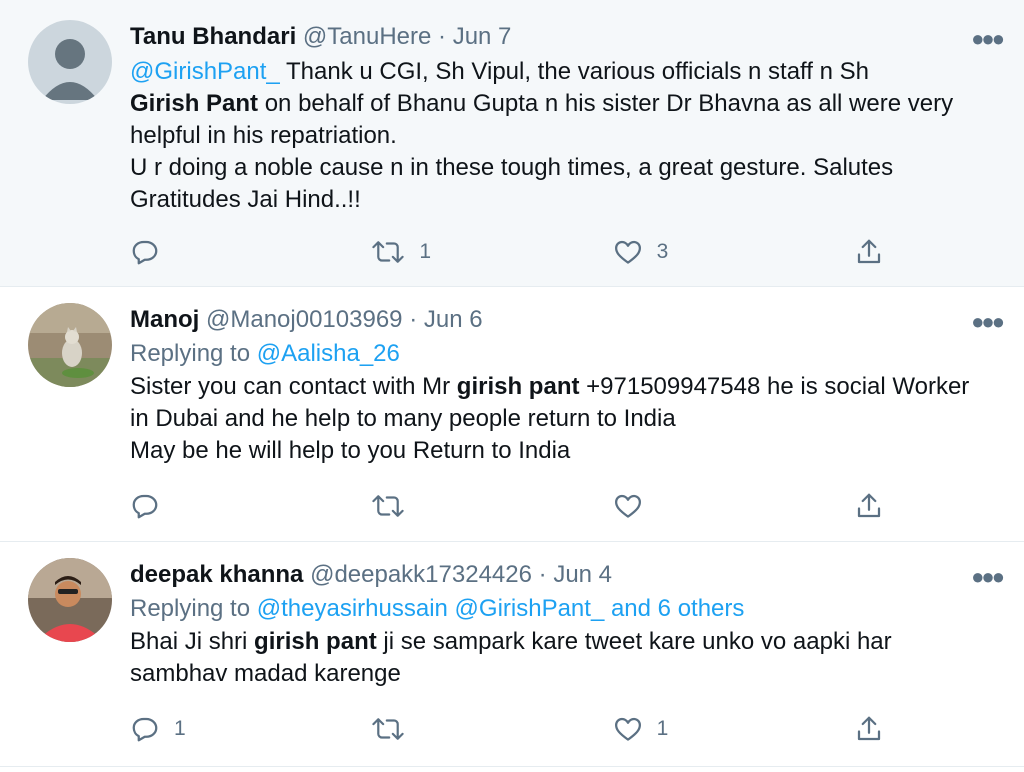 The height and width of the screenshot is (772, 1024). Describe the element at coordinates (192, 641) in the screenshot. I see `tweet-text-part: Bhai Ji shri` at that location.